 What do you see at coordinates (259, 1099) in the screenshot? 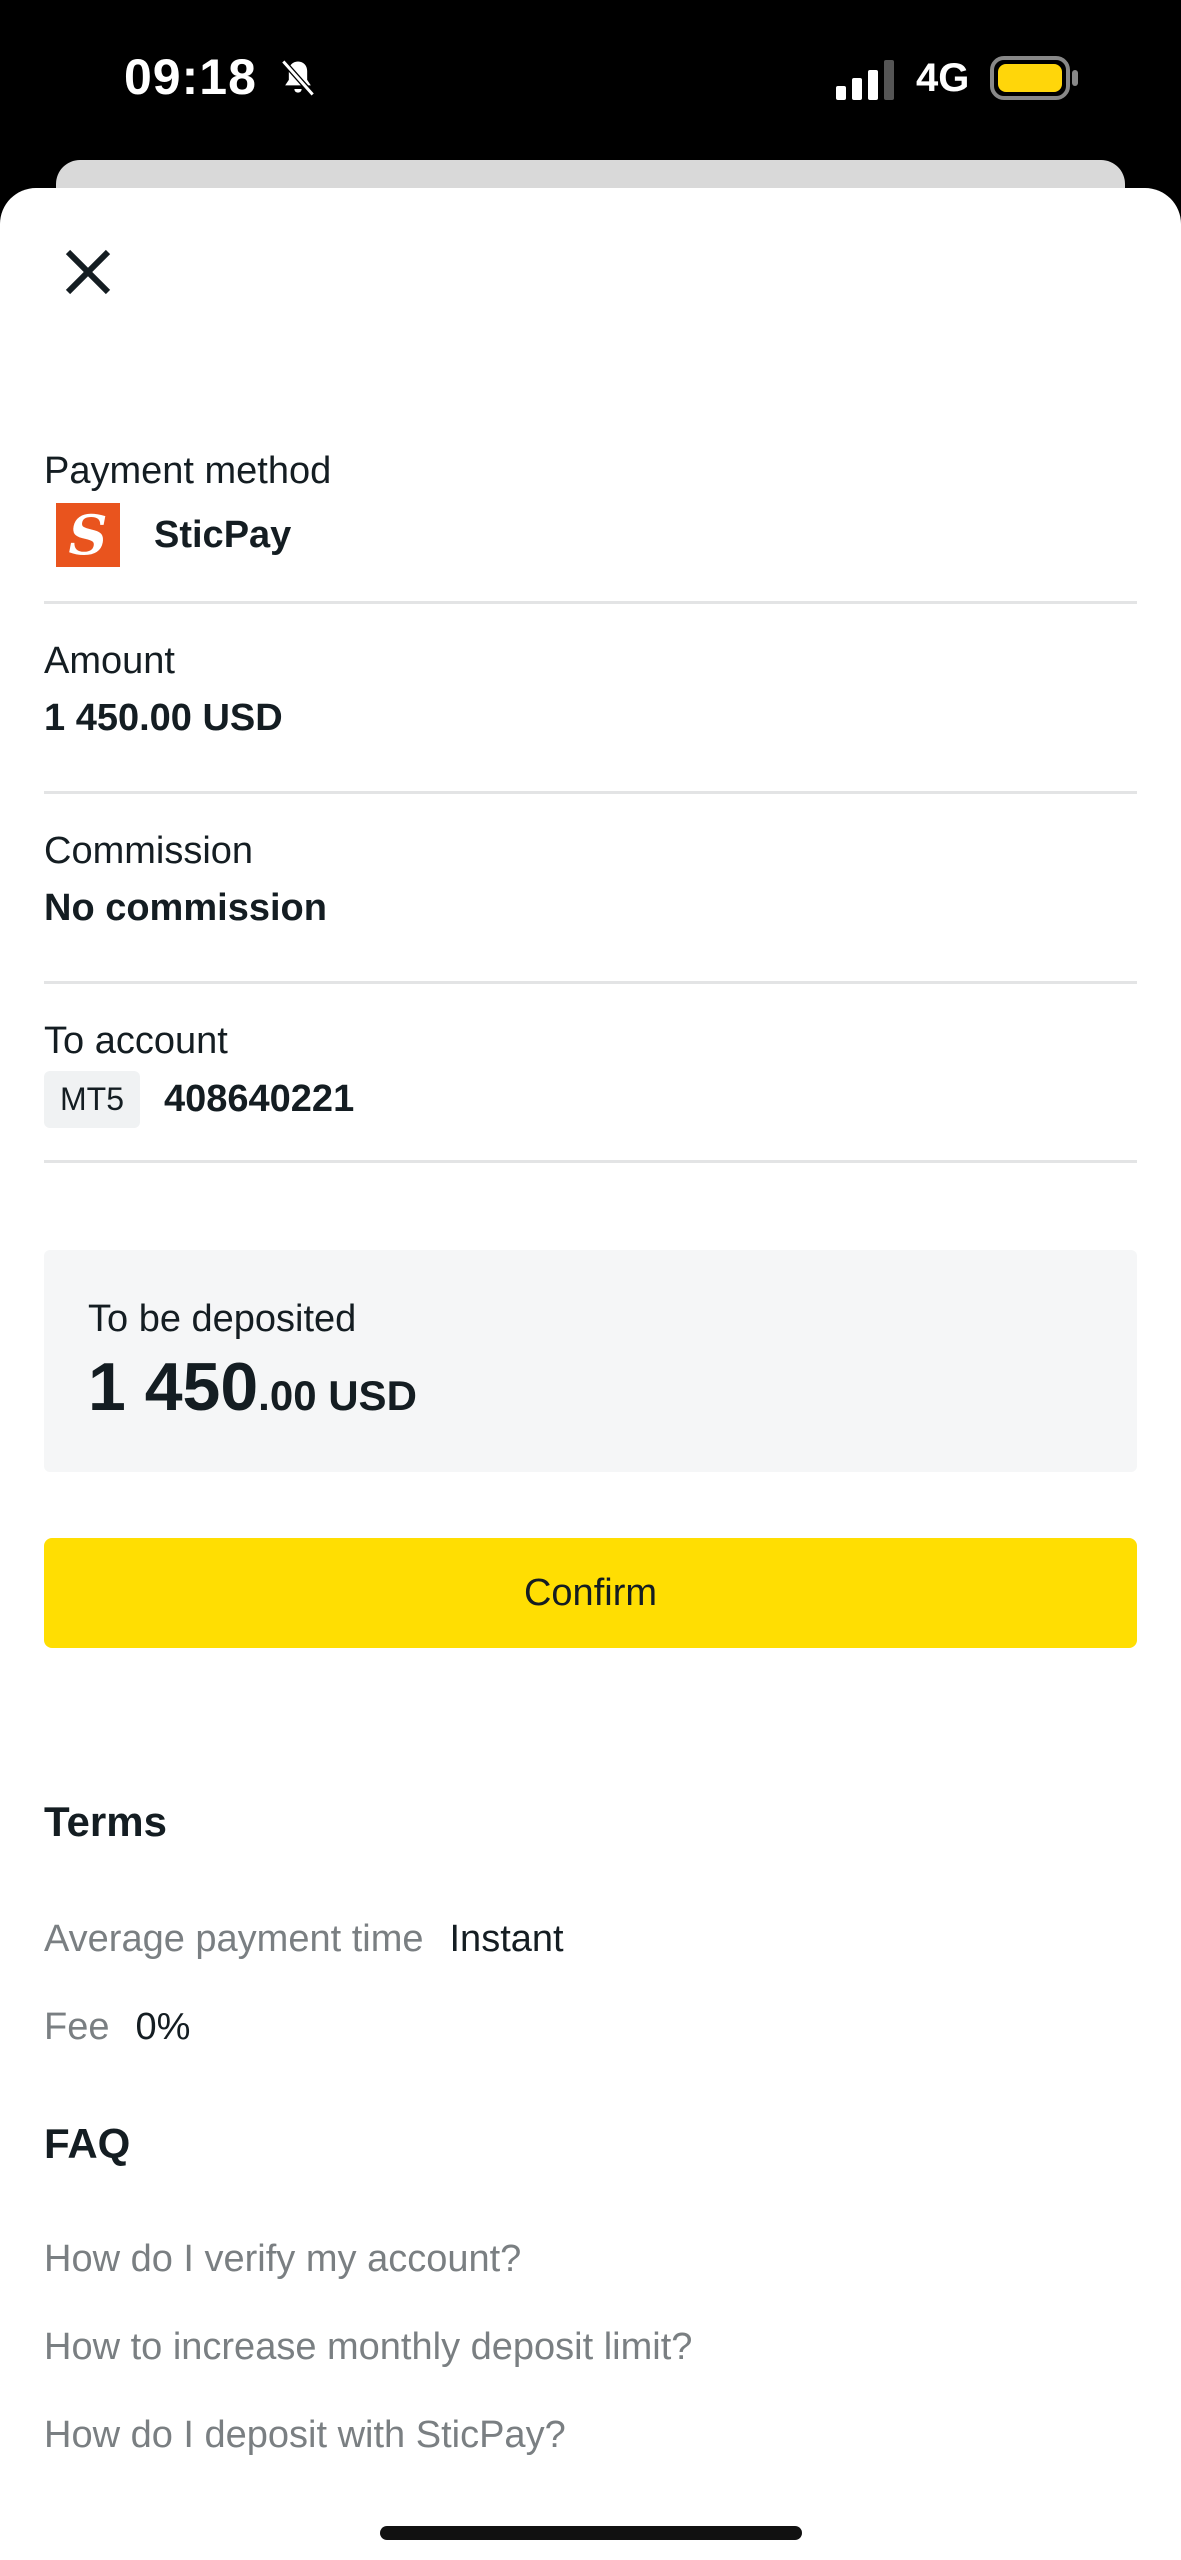
I see `account-number: 408640221` at bounding box center [259, 1099].